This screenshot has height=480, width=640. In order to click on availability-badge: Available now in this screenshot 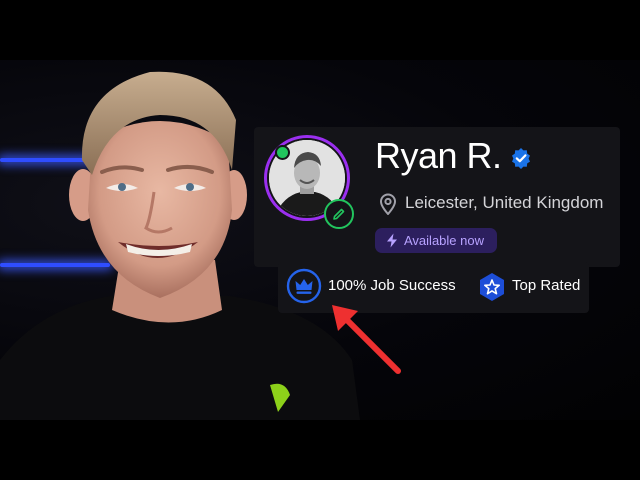, I will do `click(436, 240)`.